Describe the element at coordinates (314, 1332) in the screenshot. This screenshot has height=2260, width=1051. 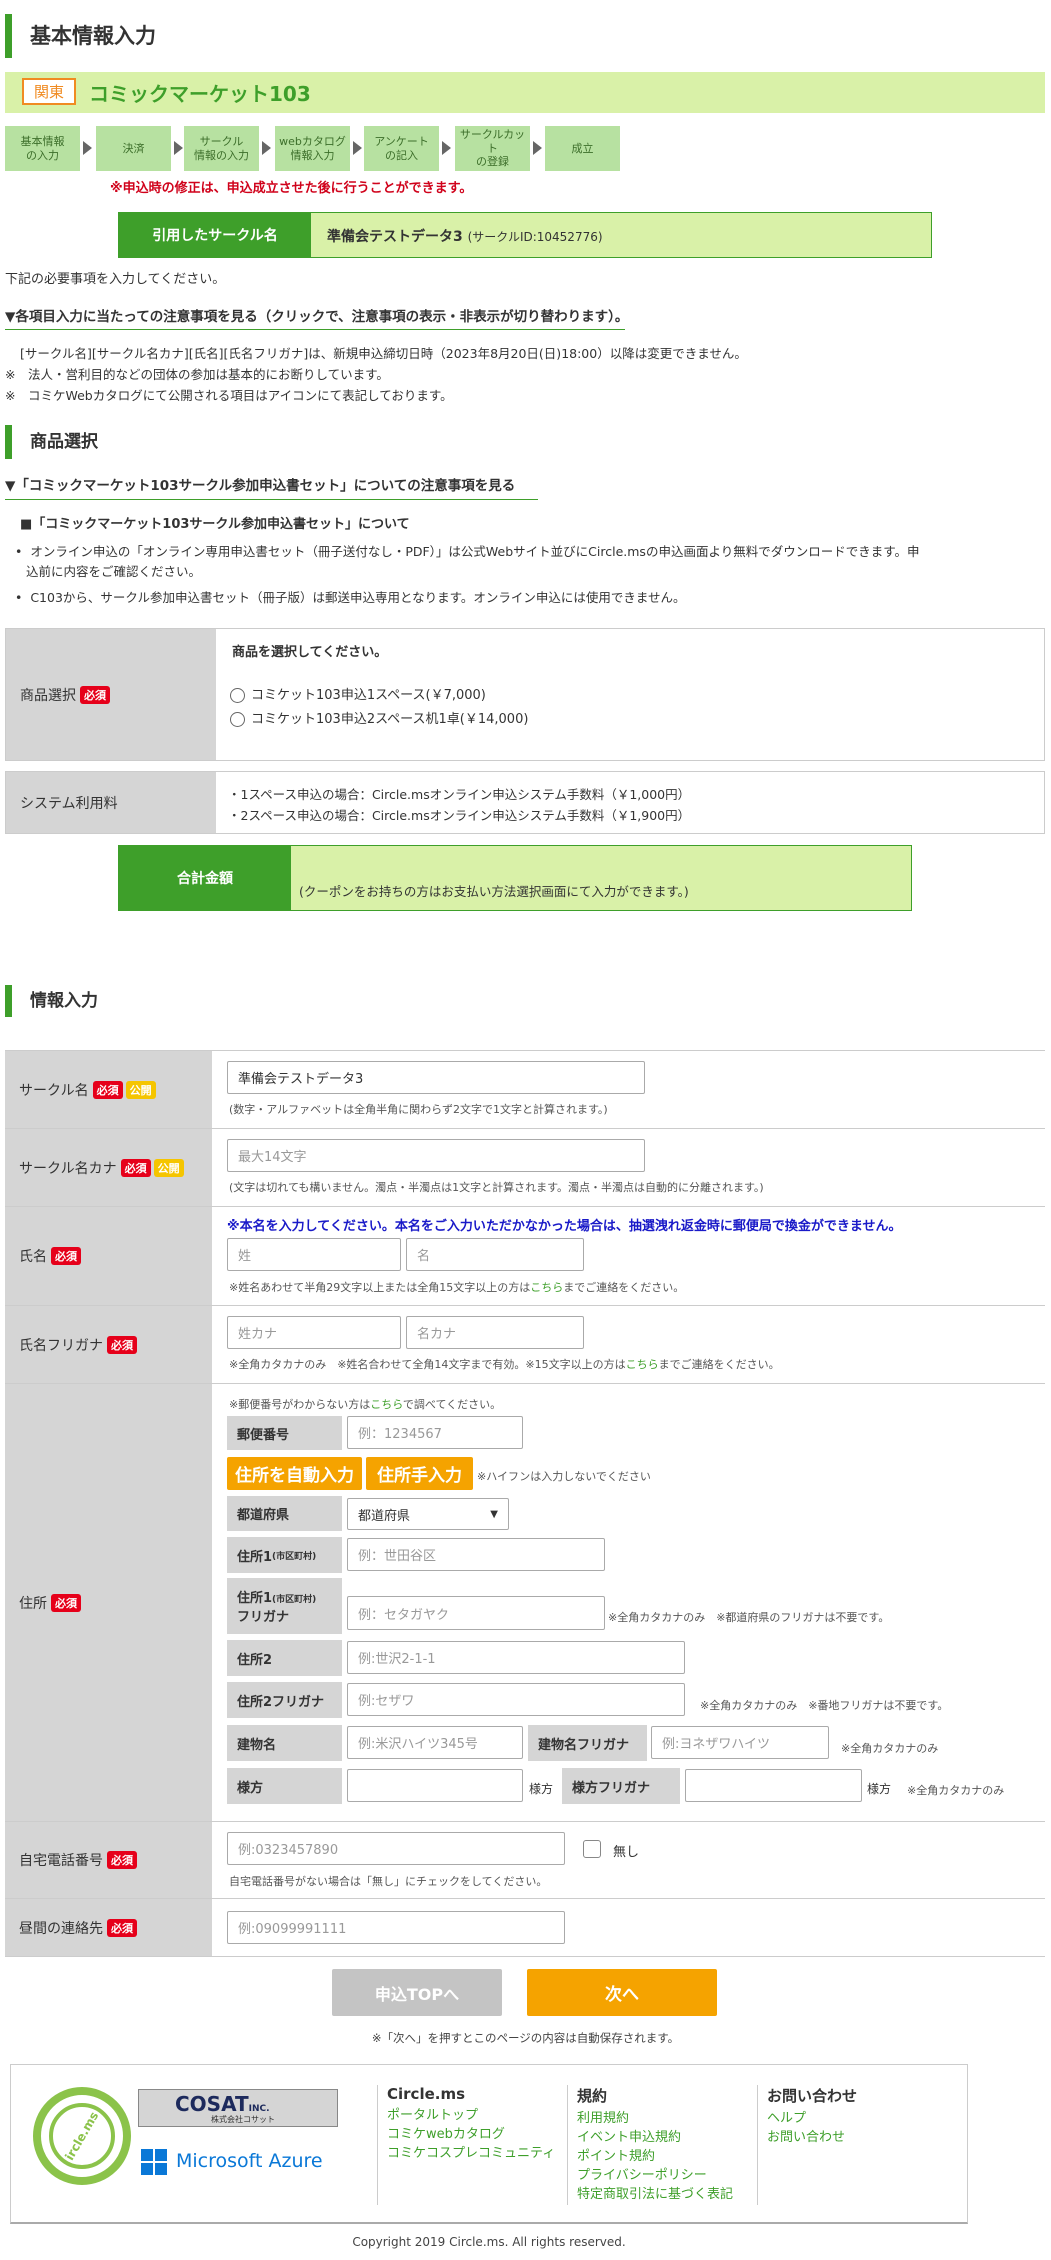
I see `furigana-sei-input: 姓カナ` at that location.